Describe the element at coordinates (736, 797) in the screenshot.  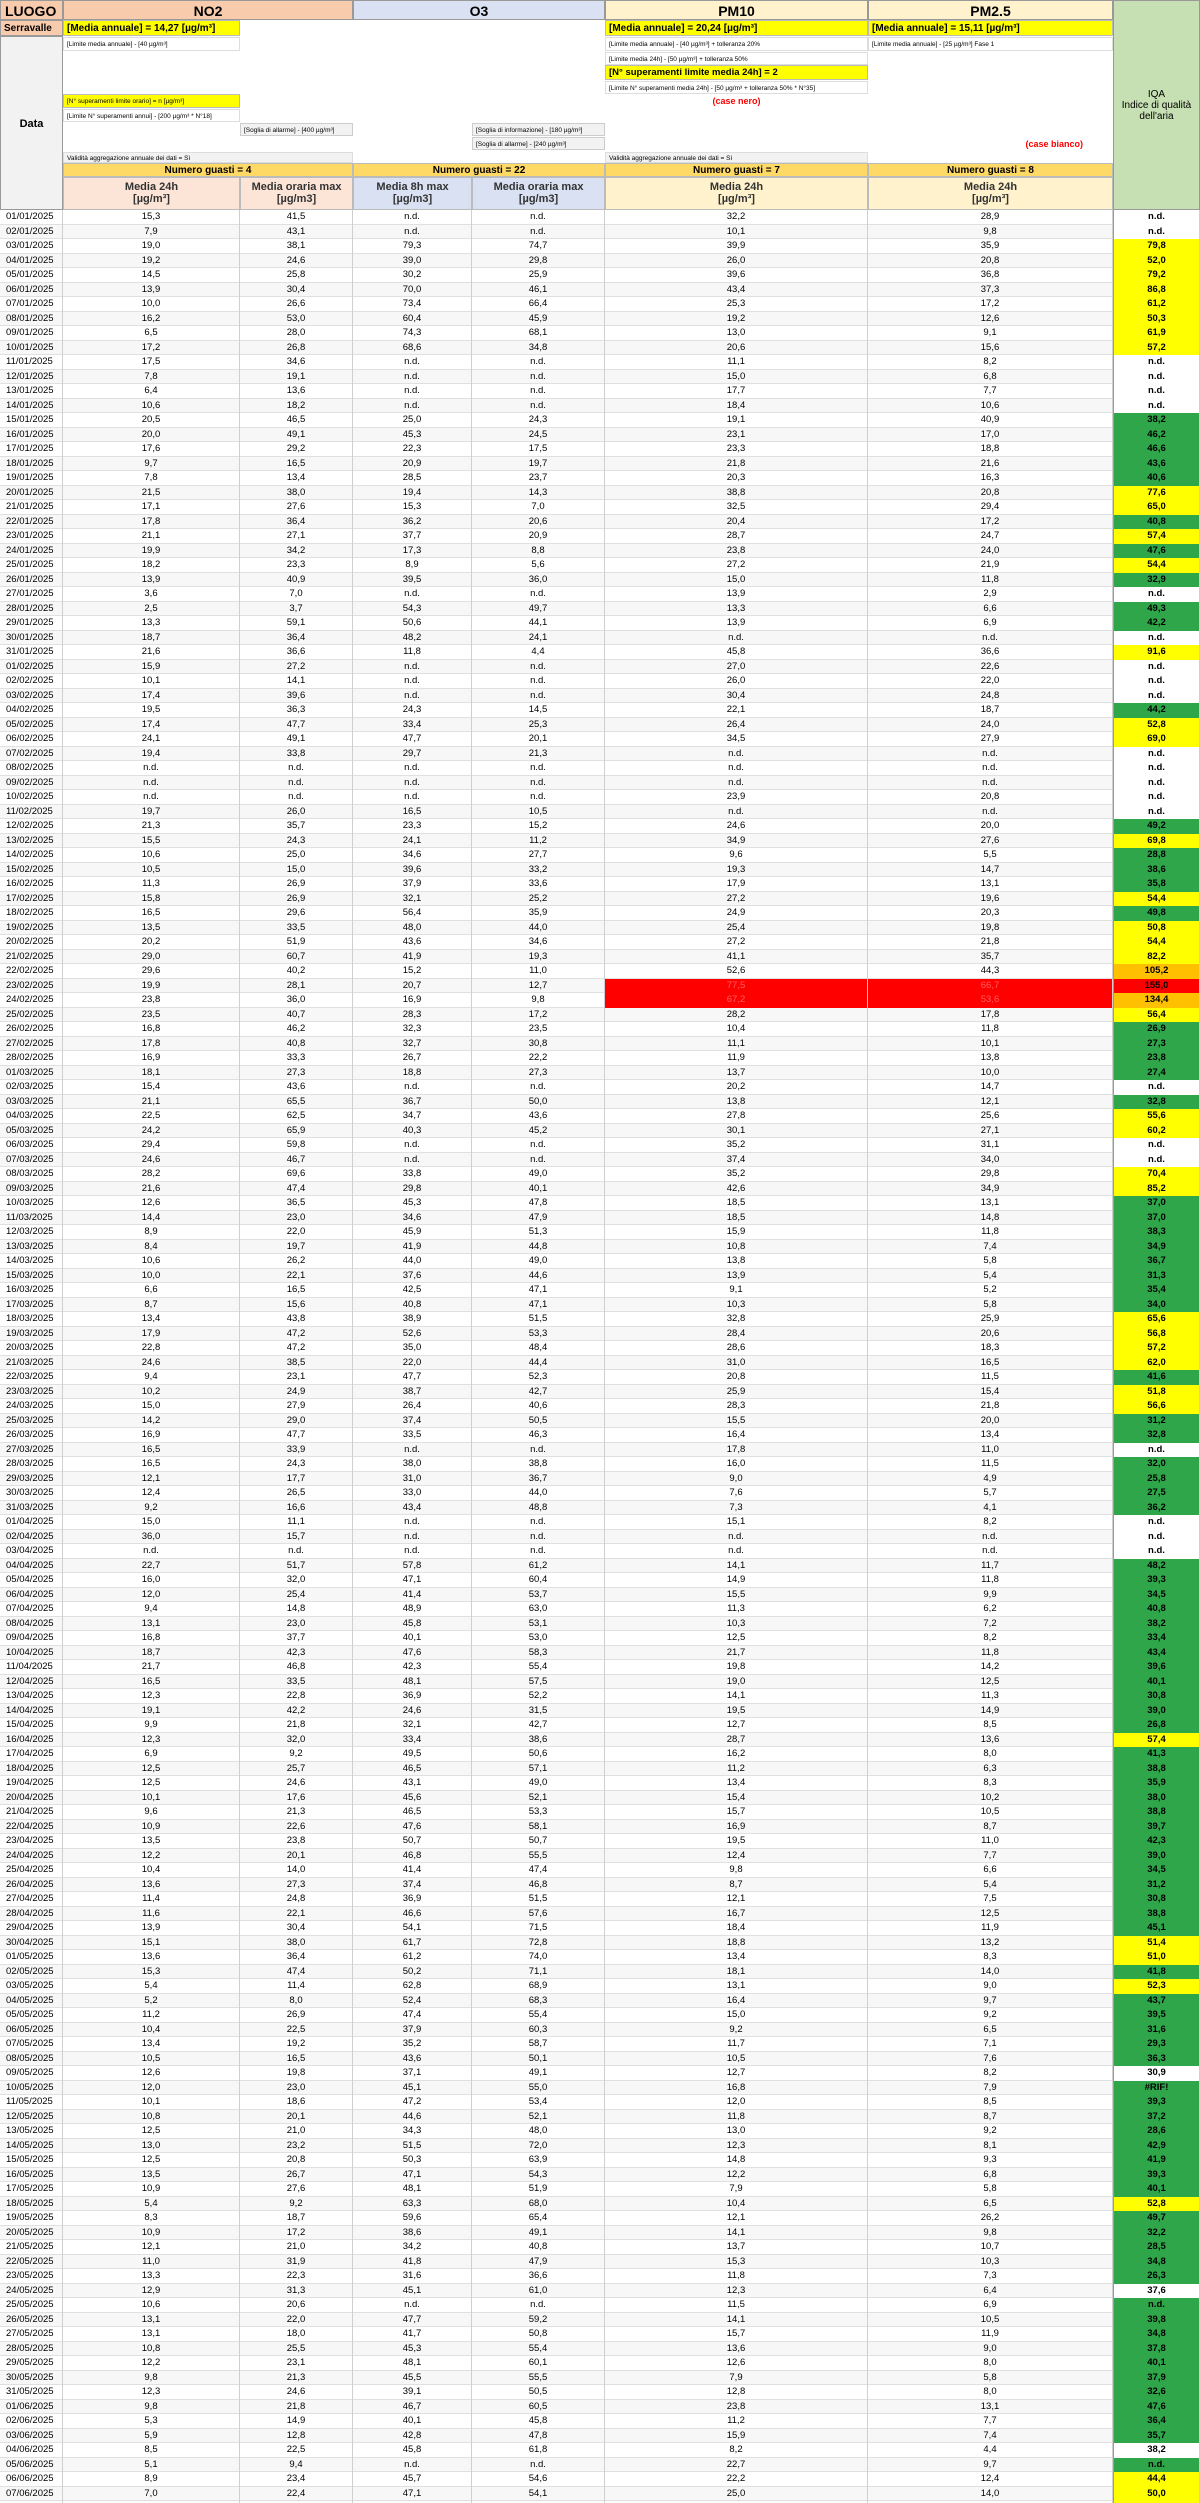
I see `pm10-media24-cell: 23,9` at that location.